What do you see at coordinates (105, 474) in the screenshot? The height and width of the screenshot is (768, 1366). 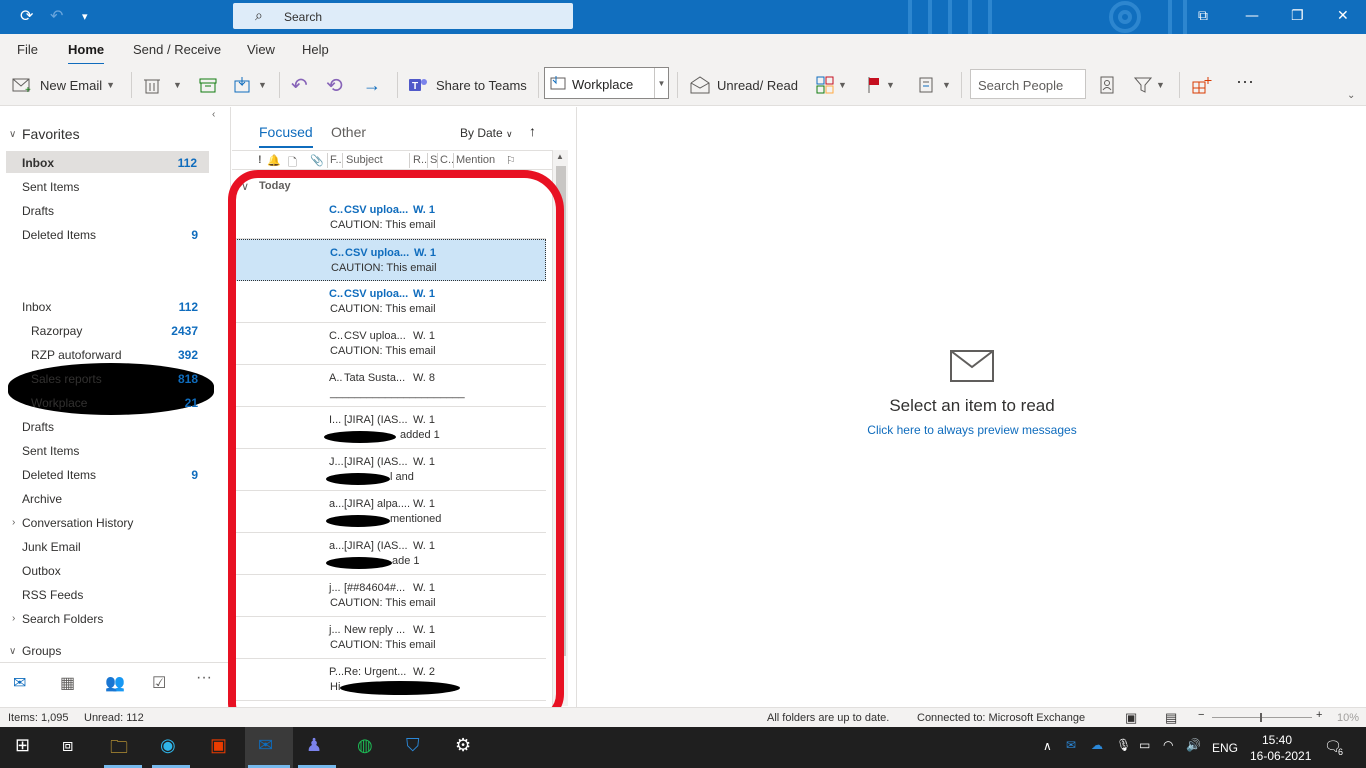 I see `folder-deleted-items: Deleted Items 9` at bounding box center [105, 474].